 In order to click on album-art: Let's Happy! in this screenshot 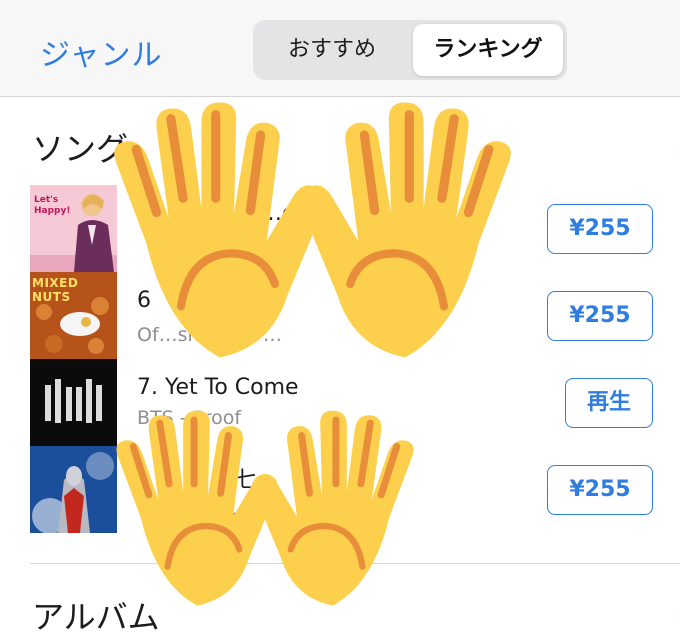, I will do `click(73, 228)`.